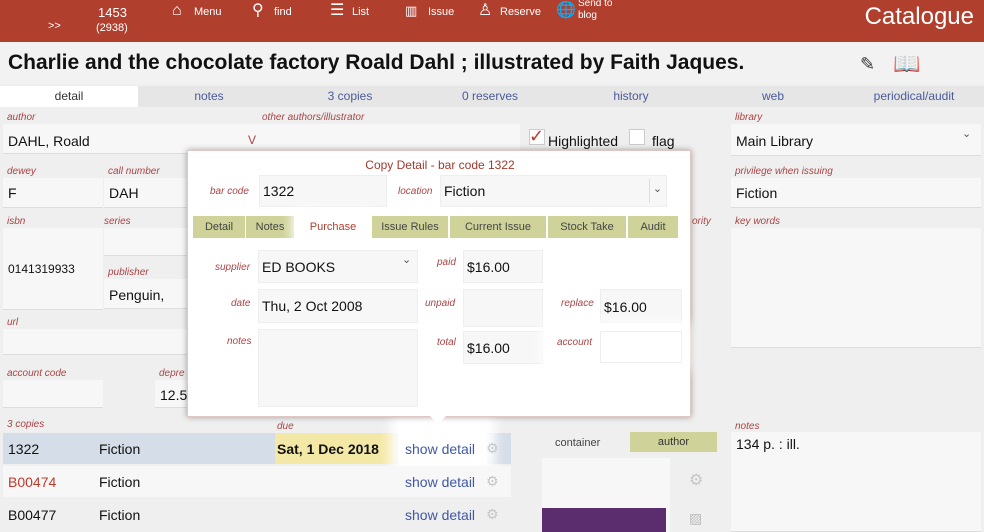  What do you see at coordinates (257, 514) in the screenshot?
I see `table-row: B00477 Fiction show detail ⚙` at bounding box center [257, 514].